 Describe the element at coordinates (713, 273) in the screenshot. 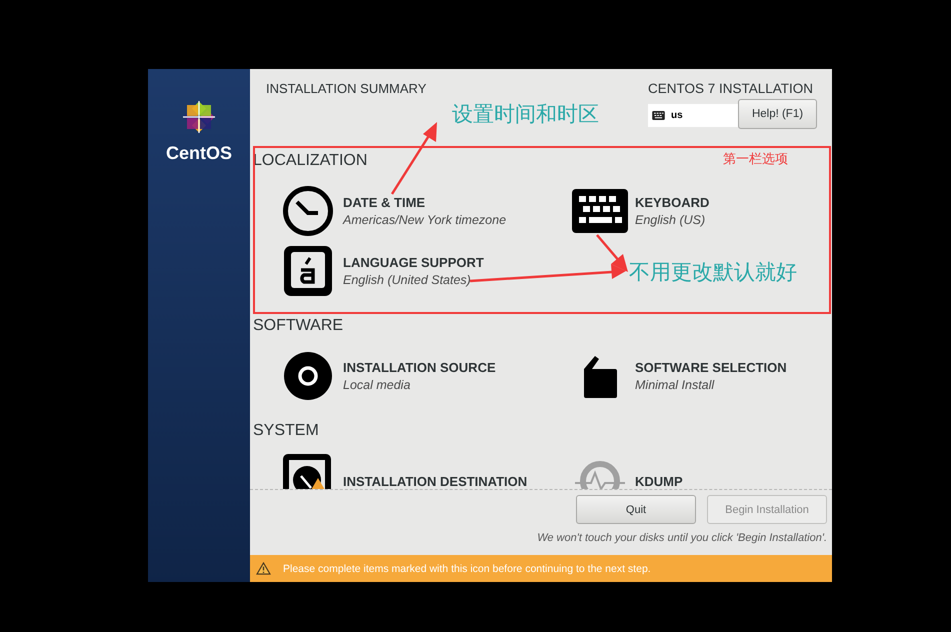

I see `annotation-text: 不用更改默认就好` at that location.